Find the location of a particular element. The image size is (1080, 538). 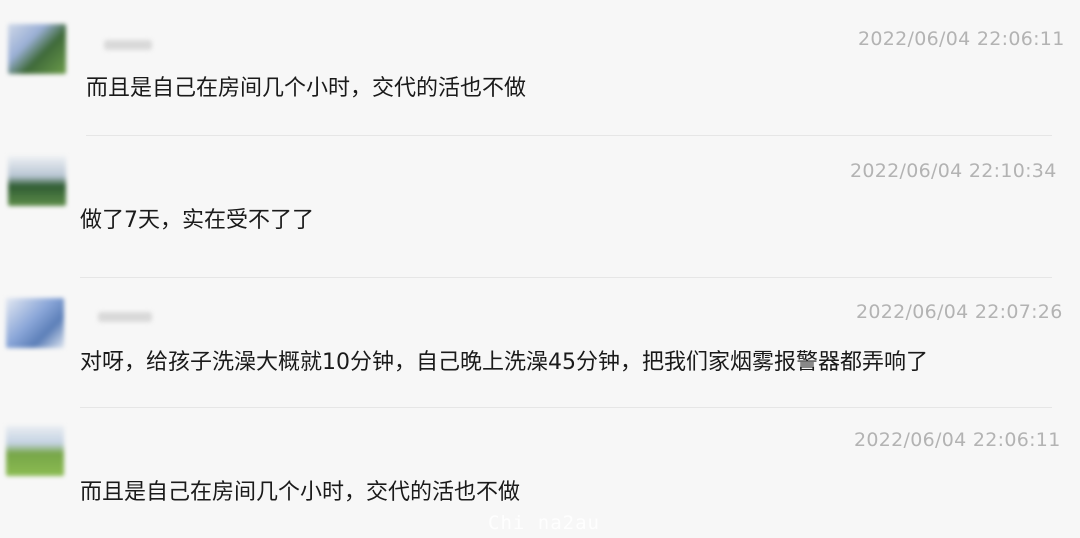

message-timestamp: 2022/06/04 22:10:34 is located at coordinates (953, 171).